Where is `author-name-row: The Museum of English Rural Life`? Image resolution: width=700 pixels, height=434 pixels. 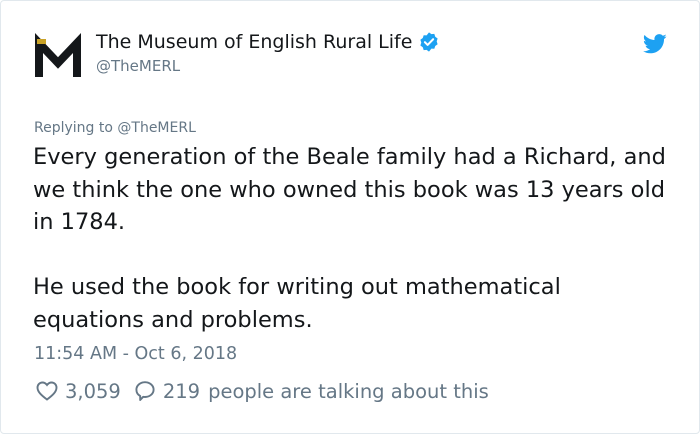 author-name-row: The Museum of English Rural Life is located at coordinates (268, 42).